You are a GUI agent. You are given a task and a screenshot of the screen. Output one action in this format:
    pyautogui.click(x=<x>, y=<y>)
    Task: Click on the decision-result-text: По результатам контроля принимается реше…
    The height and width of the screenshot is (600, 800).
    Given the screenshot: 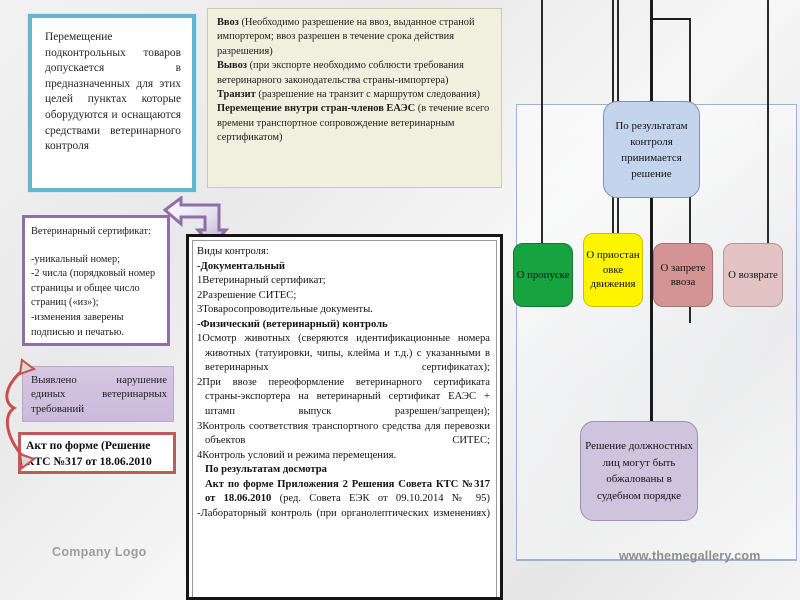 What is the action you would take?
    pyautogui.click(x=651, y=149)
    